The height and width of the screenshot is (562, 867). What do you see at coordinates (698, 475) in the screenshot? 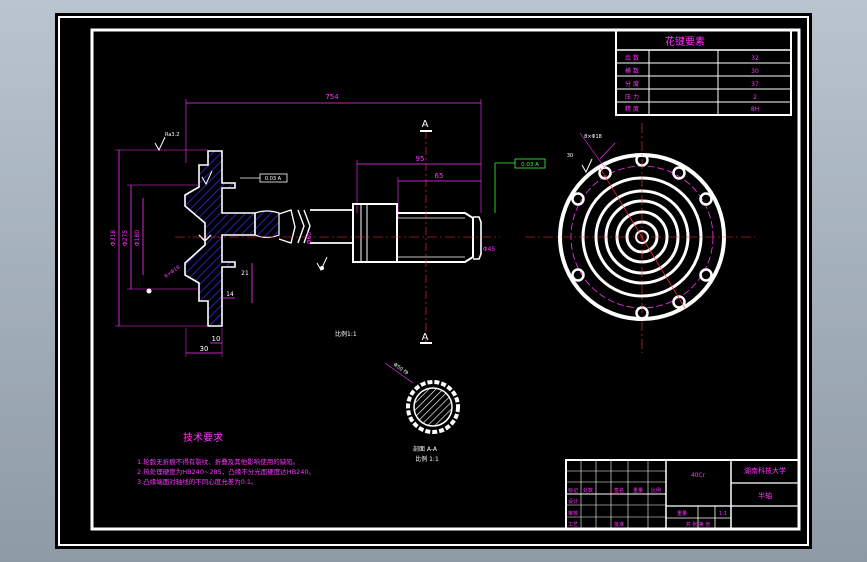
I see `title-material: 40Cr` at bounding box center [698, 475].